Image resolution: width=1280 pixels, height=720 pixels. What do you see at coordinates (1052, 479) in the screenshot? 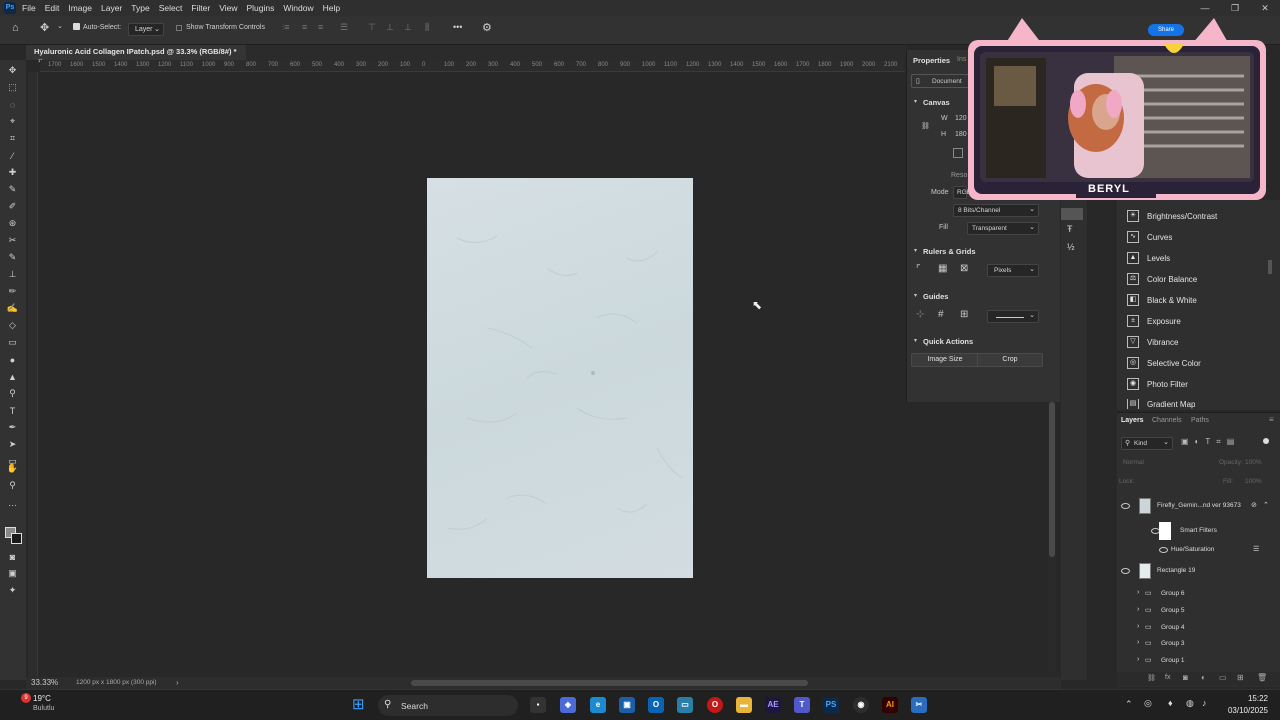
I see `vertical-scroll-thumb` at bounding box center [1052, 479].